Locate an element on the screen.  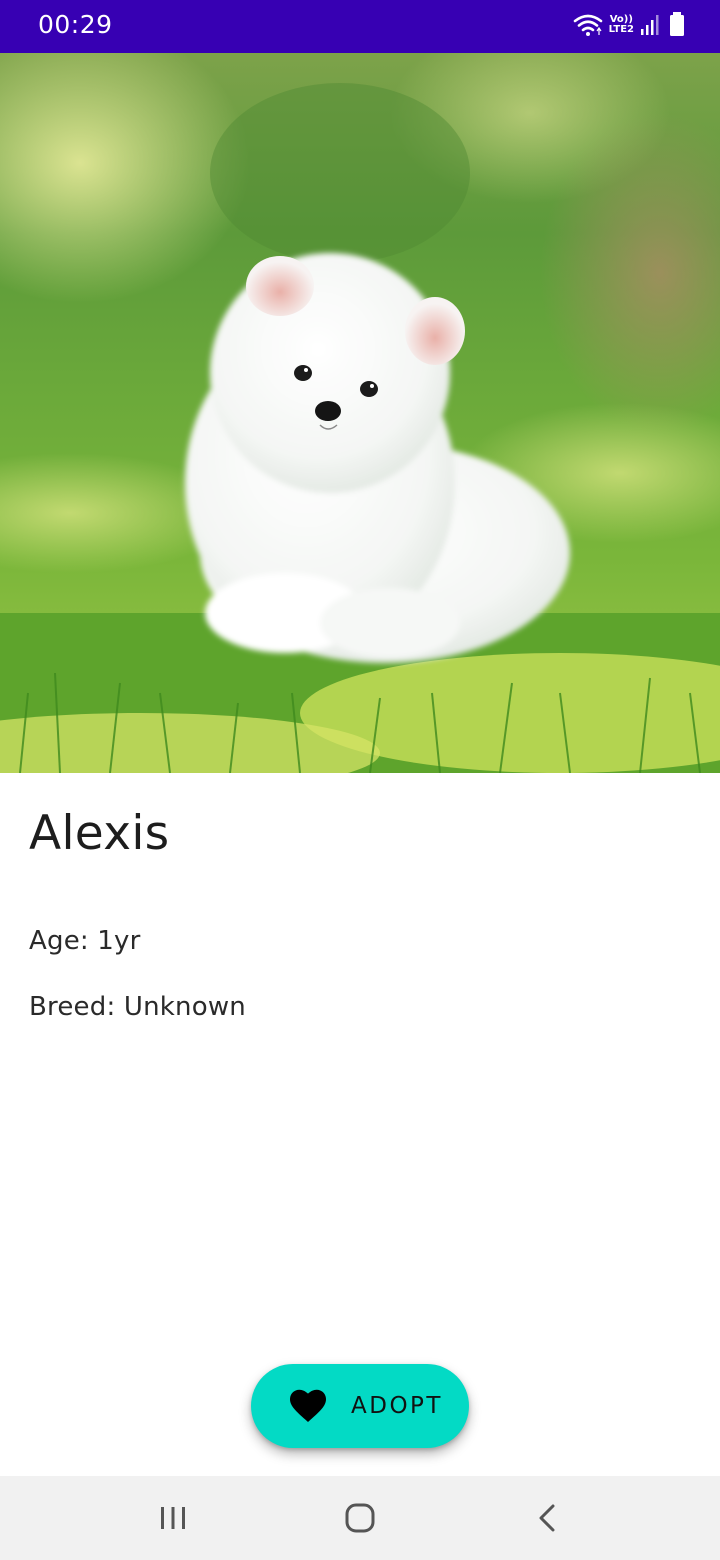
signal-icon is located at coordinates (650, 25).